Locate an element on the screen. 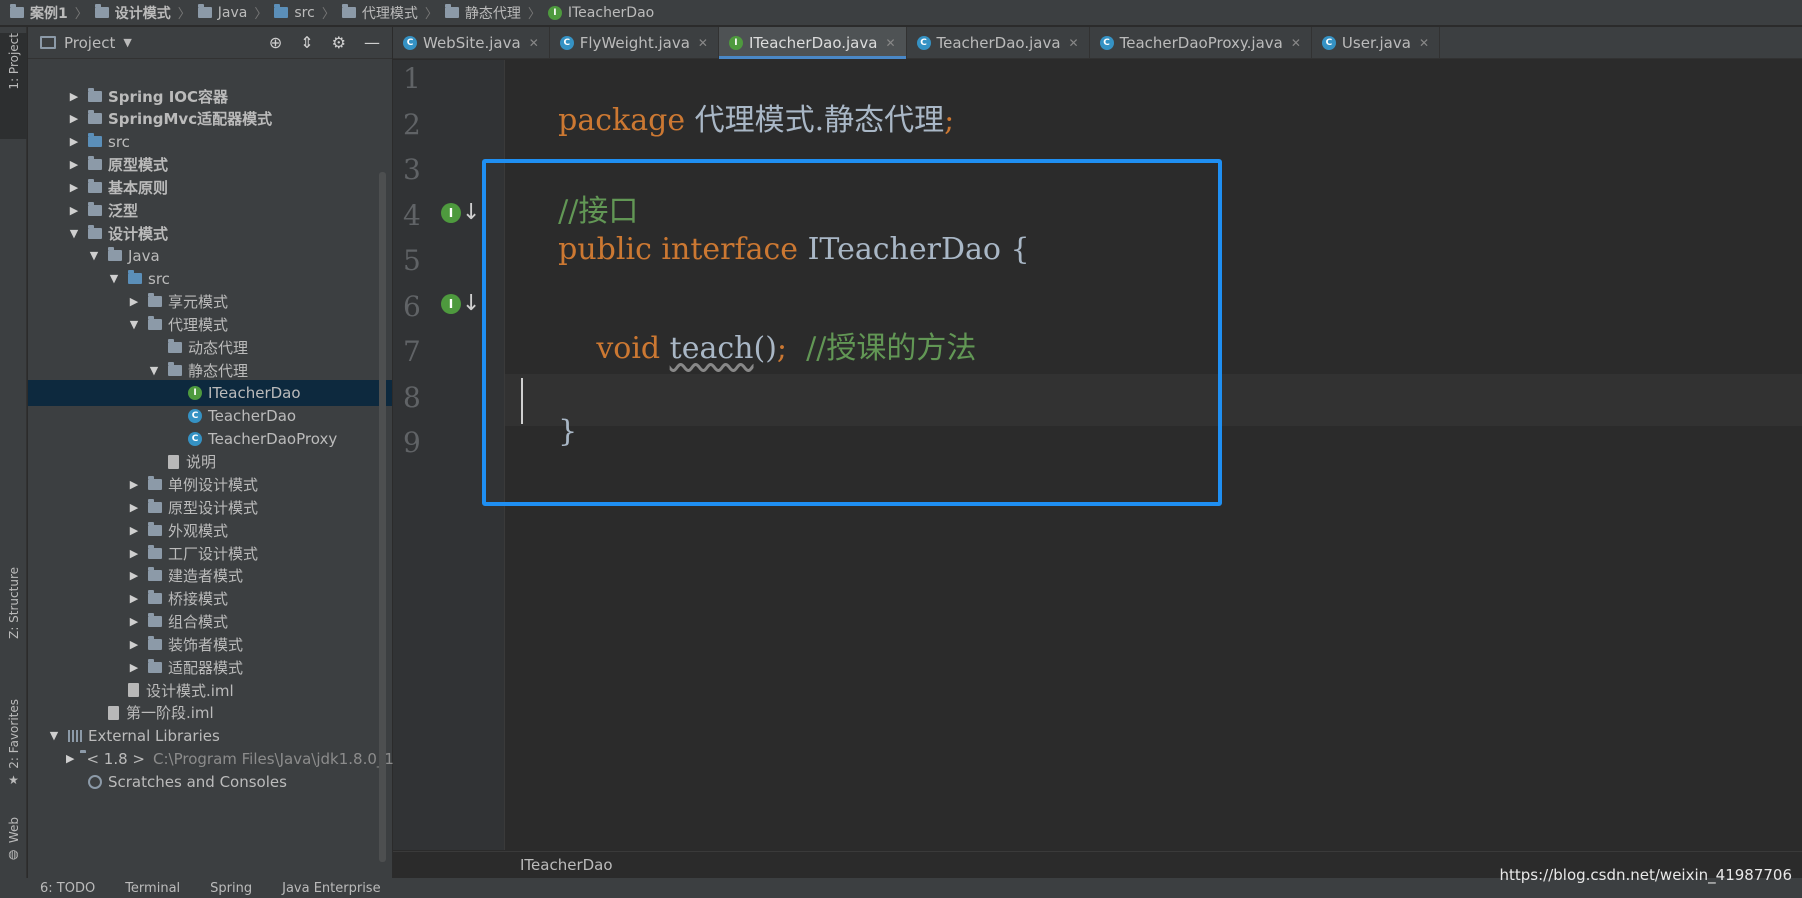 This screenshot has width=1802, height=898. tree-item-label: 适配器模式 is located at coordinates (206, 667).